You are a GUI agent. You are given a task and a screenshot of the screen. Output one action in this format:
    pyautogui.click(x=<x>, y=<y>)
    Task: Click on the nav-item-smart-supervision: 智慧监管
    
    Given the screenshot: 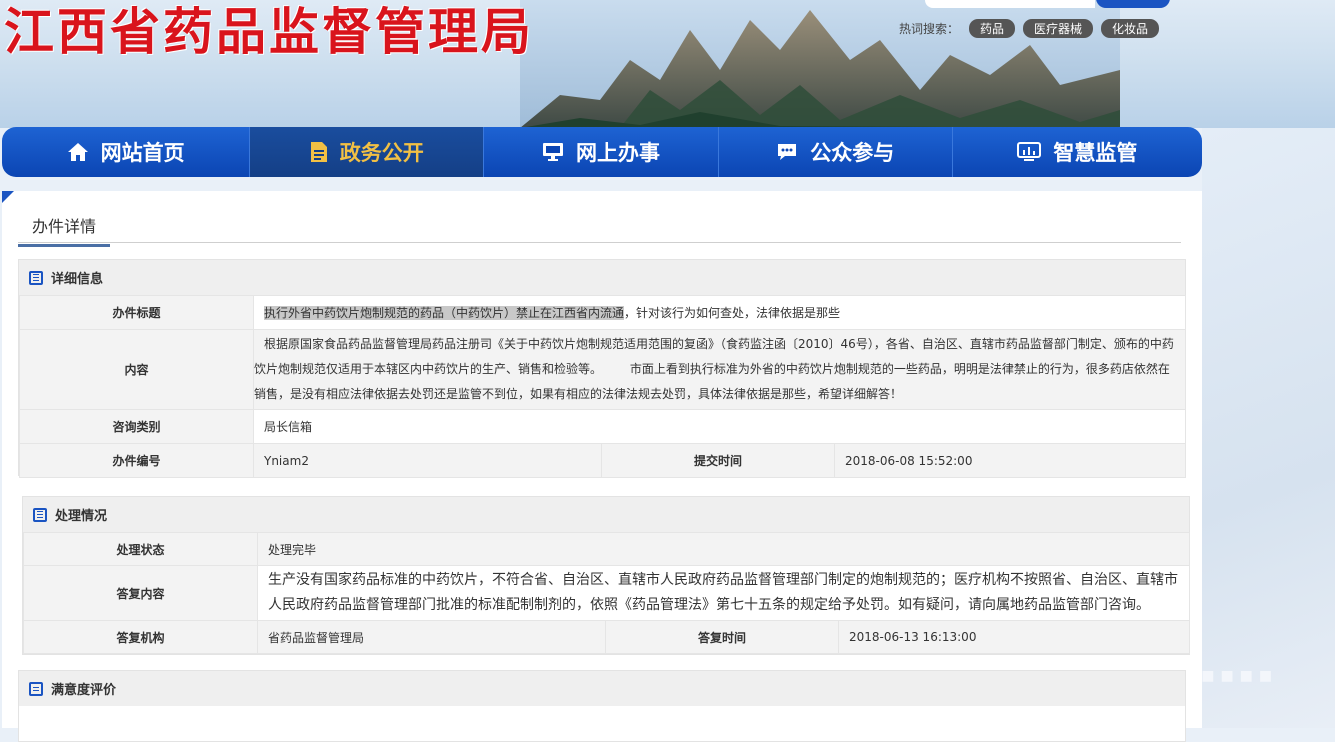 What is the action you would take?
    pyautogui.click(x=1077, y=152)
    